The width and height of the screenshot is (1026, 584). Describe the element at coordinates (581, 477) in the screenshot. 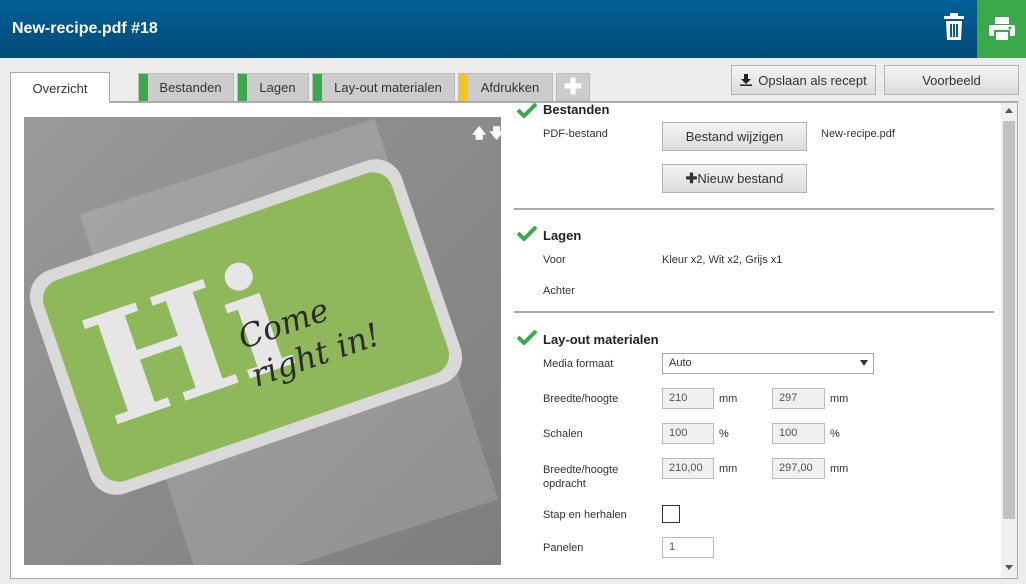

I see `job-size-label: Breedte/hoogte opdracht` at that location.